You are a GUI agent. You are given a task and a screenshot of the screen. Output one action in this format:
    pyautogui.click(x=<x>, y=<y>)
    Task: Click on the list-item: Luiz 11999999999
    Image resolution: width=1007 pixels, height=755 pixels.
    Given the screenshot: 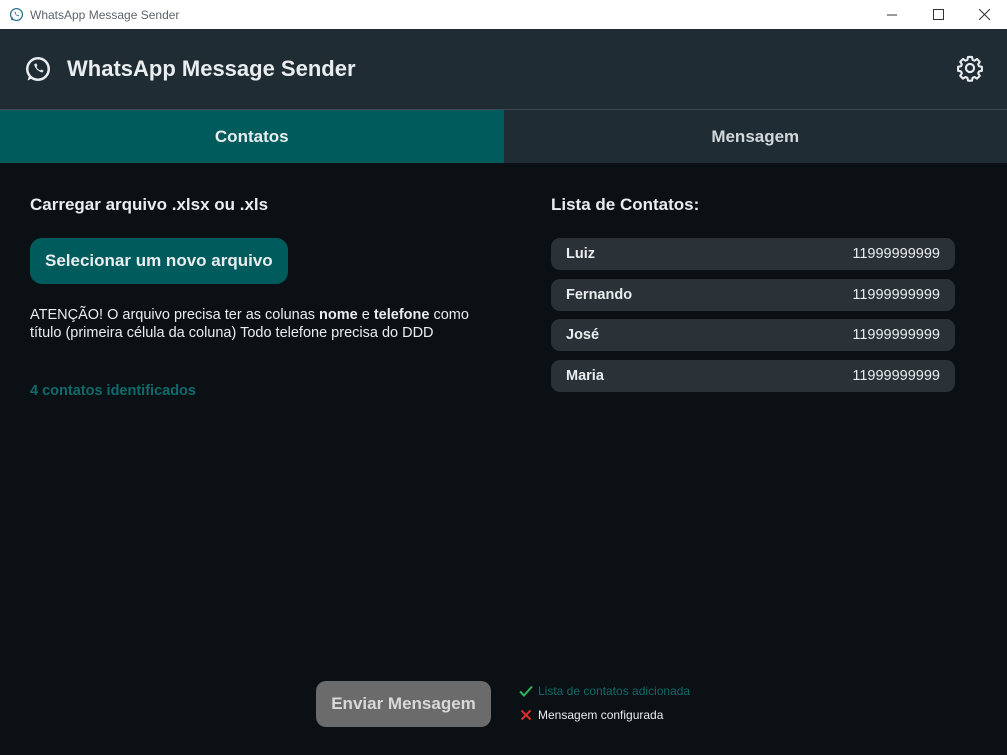 What is the action you would take?
    pyautogui.click(x=753, y=254)
    